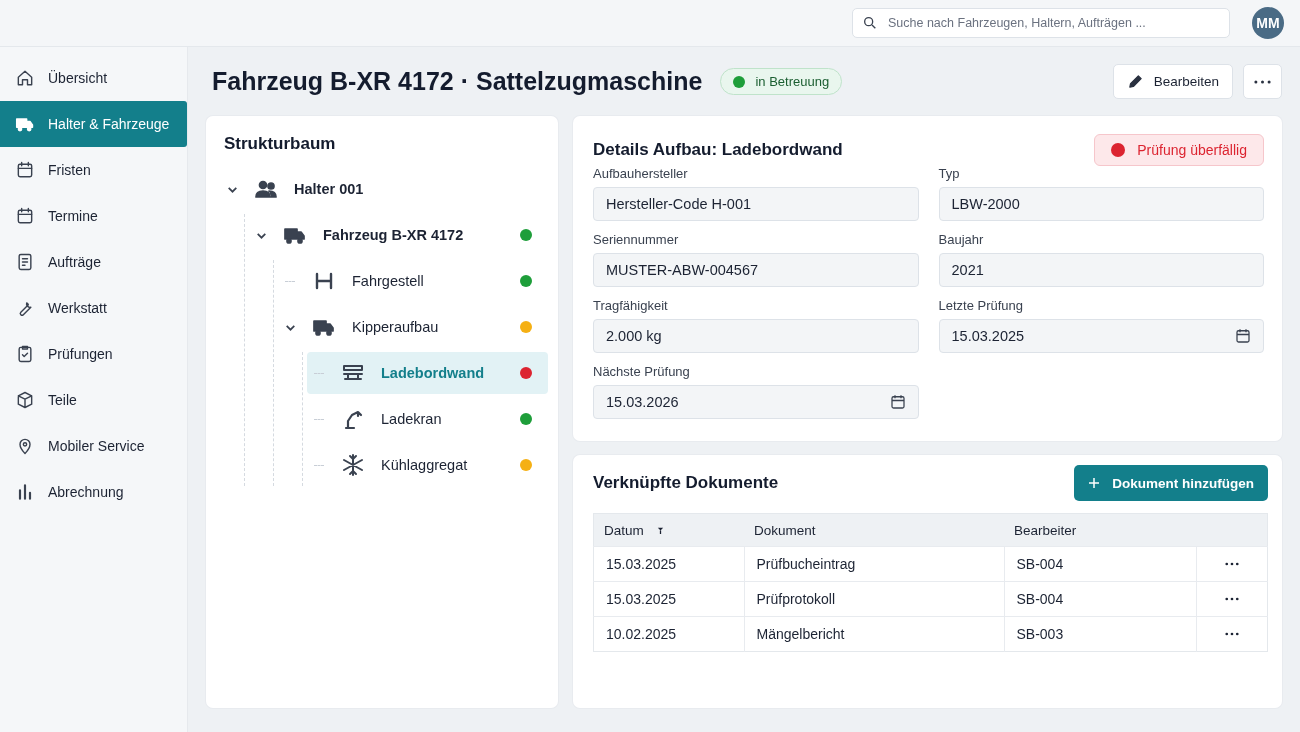 The height and width of the screenshot is (732, 1300). What do you see at coordinates (93, 78) in the screenshot?
I see `sidebar-item: Übersicht` at bounding box center [93, 78].